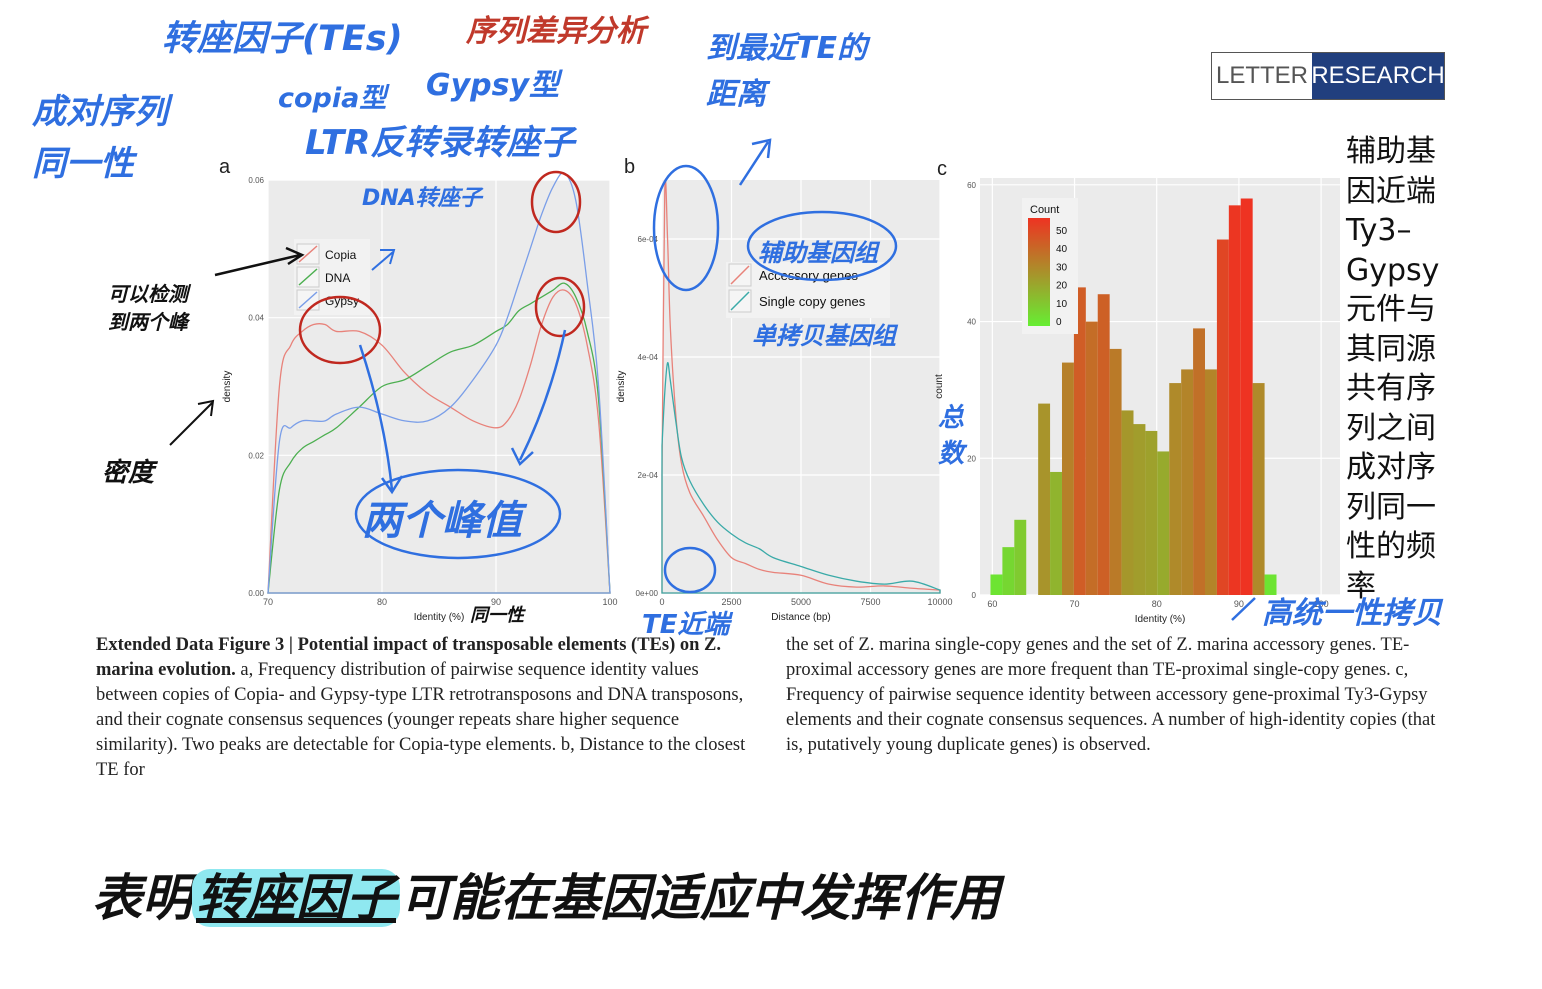 Image resolution: width=1542 pixels, height=989 pixels. What do you see at coordinates (556, 31) in the screenshot?
I see `note-seq-diff: 序列差异分析` at bounding box center [556, 31].